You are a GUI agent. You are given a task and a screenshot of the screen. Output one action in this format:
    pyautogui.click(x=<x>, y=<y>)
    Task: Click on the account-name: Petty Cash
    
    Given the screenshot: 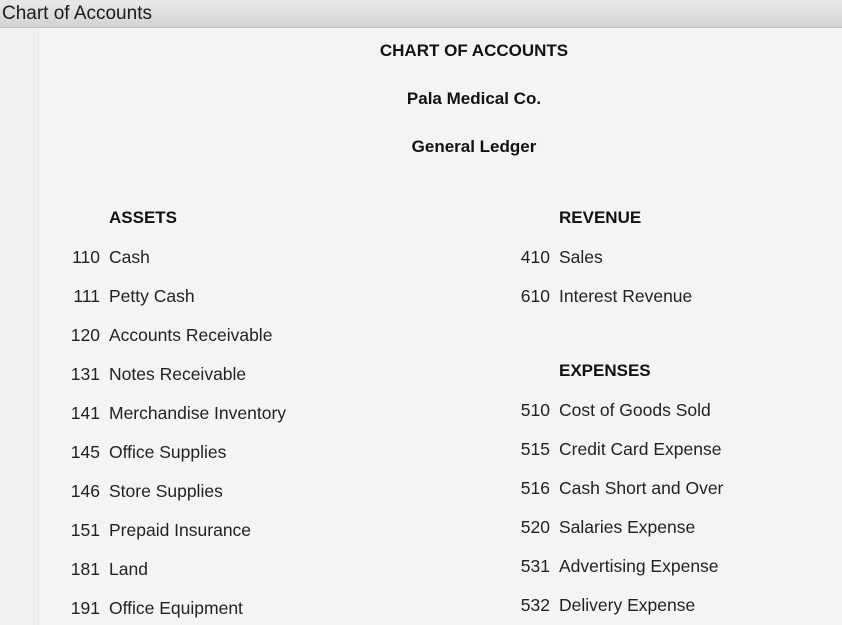 What is the action you would take?
    pyautogui.click(x=152, y=296)
    